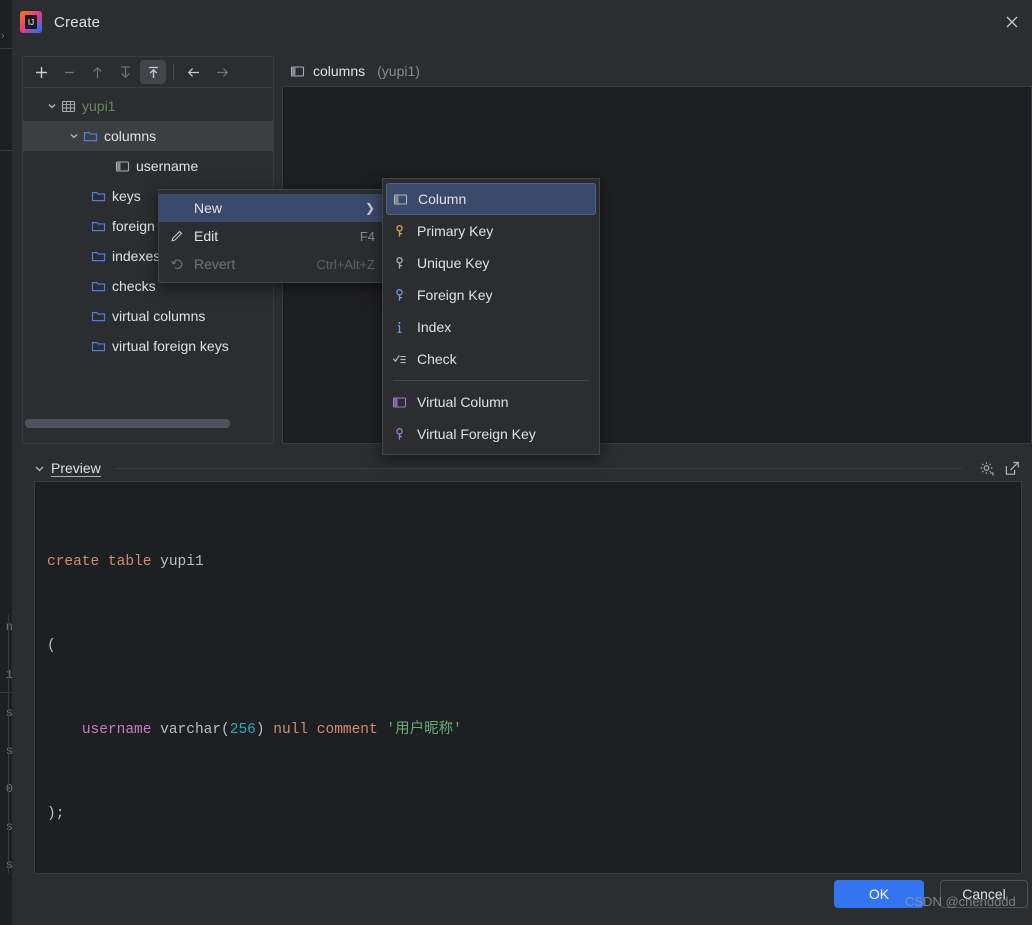  I want to click on revert-icon, so click(177, 264).